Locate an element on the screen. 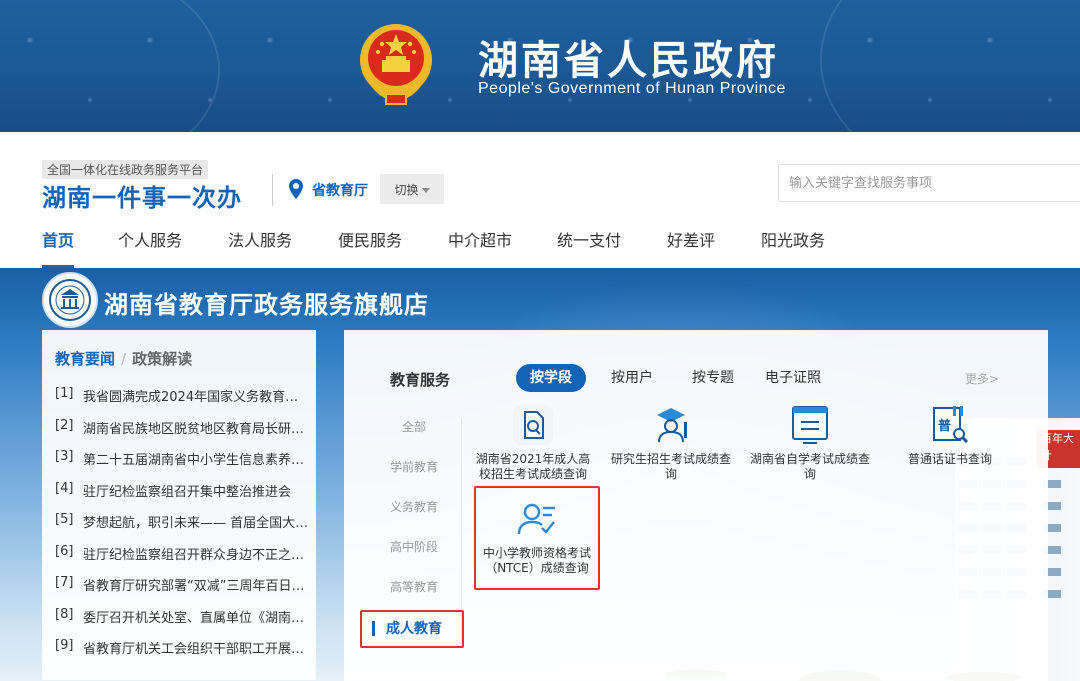  switch-location-button: 切换 is located at coordinates (412, 189).